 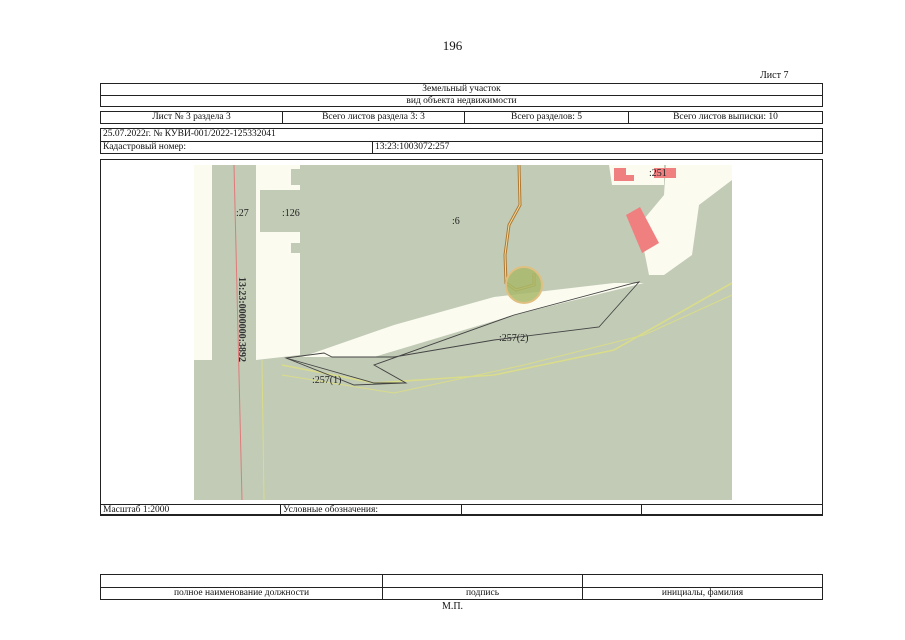 What do you see at coordinates (192, 117) in the screenshot?
I see `sheet-info: Лист № 3 раздела 3` at bounding box center [192, 117].